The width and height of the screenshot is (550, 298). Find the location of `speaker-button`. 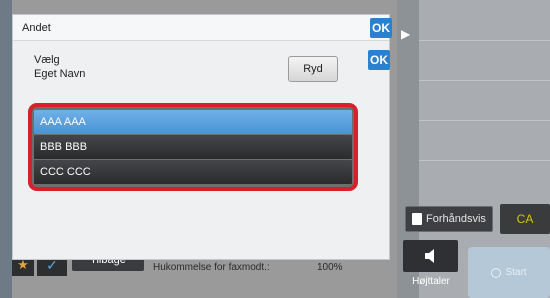

speaker-button is located at coordinates (430, 256).